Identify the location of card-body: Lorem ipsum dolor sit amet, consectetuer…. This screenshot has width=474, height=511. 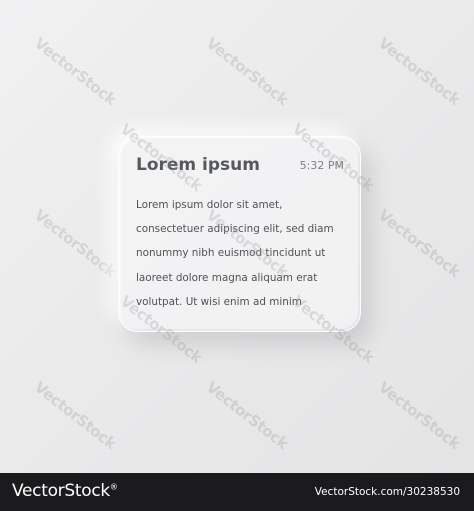
(243, 253).